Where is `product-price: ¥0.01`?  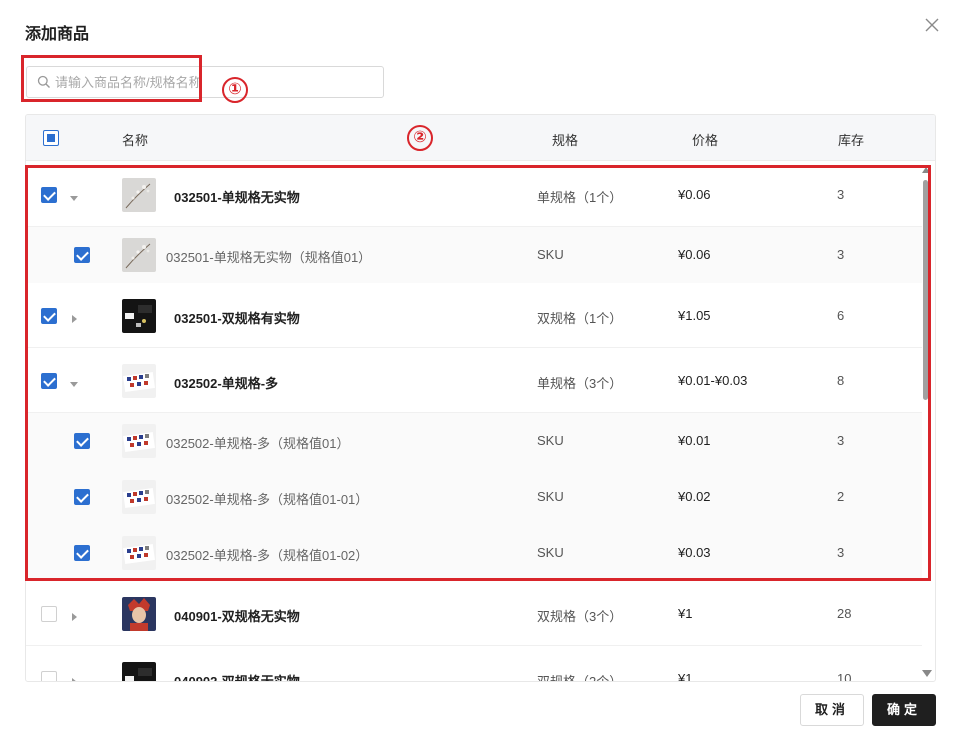
product-price: ¥0.01 is located at coordinates (694, 440).